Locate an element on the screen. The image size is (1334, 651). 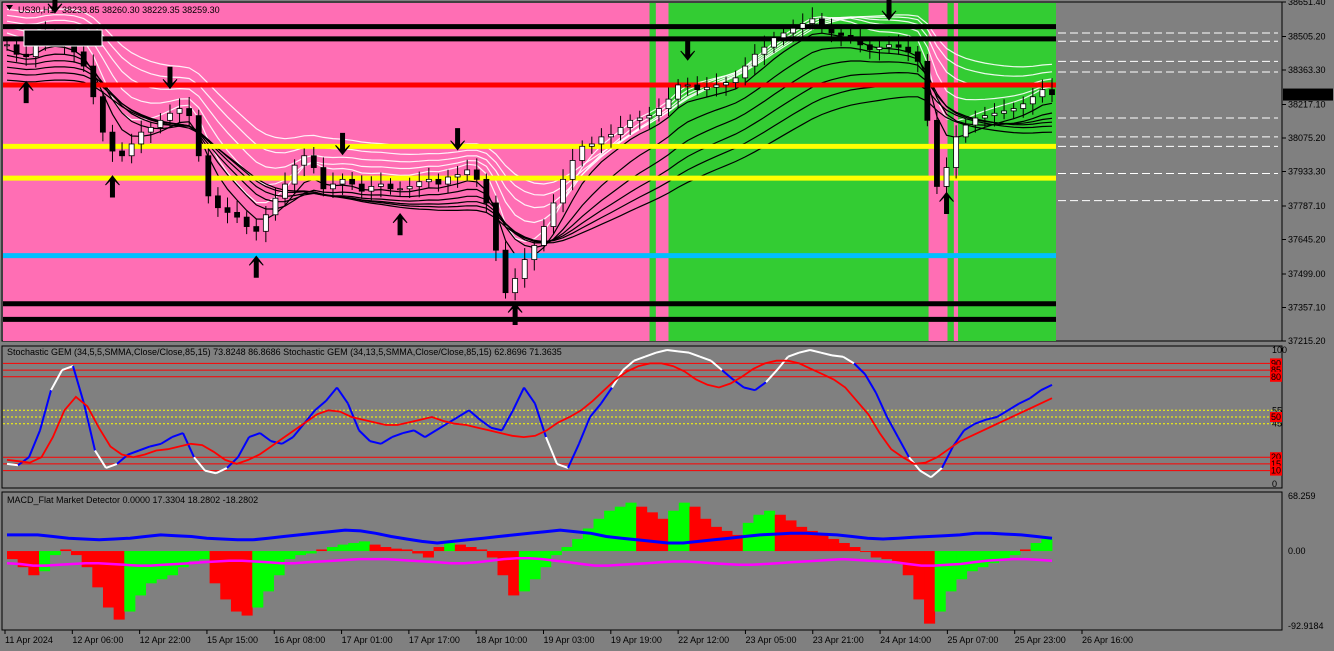
stochastic-level-badge-label: 50 is located at coordinates (1276, 417).